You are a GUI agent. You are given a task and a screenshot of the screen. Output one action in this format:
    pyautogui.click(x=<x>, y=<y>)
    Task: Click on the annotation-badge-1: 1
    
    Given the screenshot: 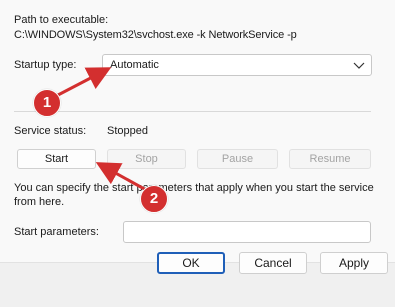 What is the action you would take?
    pyautogui.click(x=47, y=103)
    